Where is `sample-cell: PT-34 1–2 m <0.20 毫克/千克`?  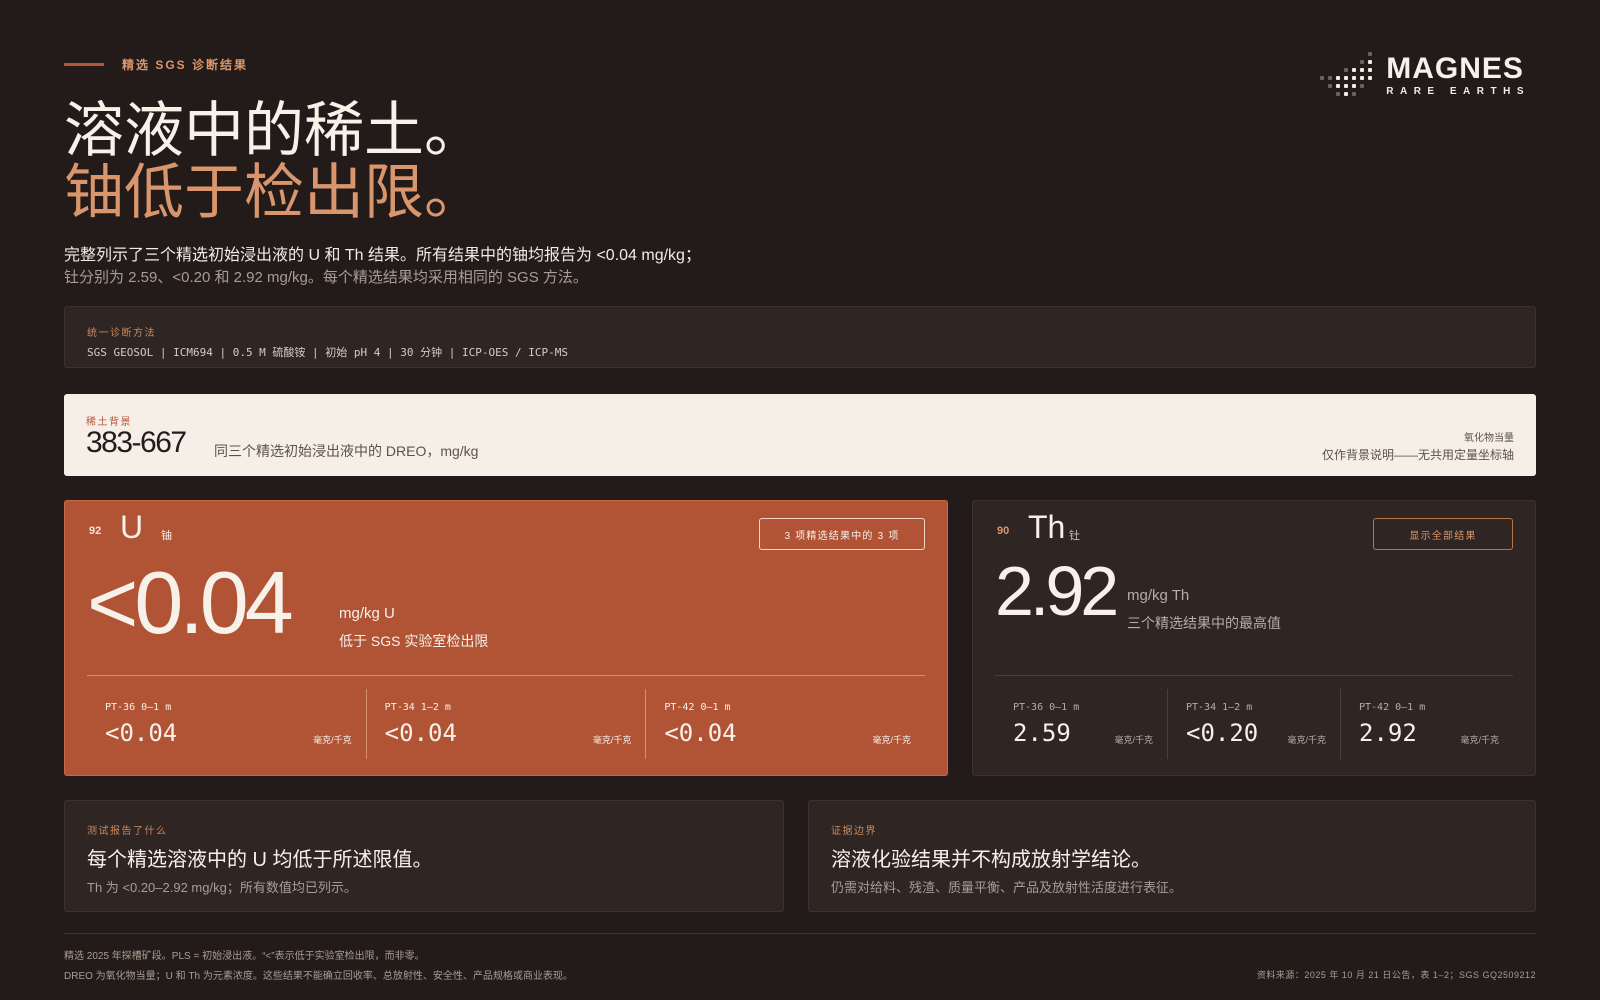
sample-cell: PT-34 1–2 m <0.20 毫克/千克 is located at coordinates (1253, 724).